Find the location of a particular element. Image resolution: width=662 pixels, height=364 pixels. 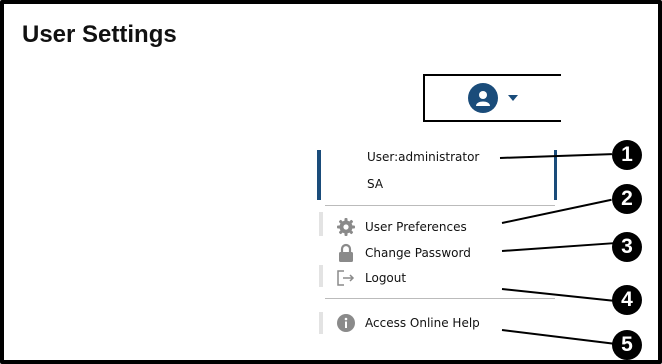

header-accent-bar-right is located at coordinates (555, 175).